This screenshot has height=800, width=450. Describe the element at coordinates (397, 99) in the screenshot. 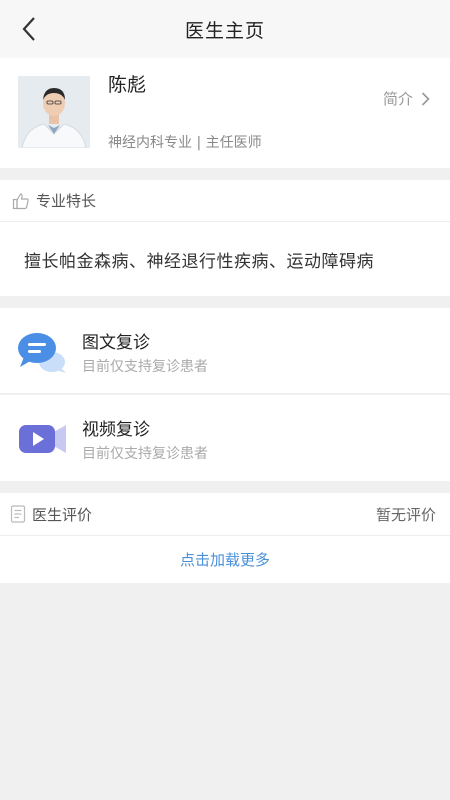

I see `intro-label: 简介` at that location.